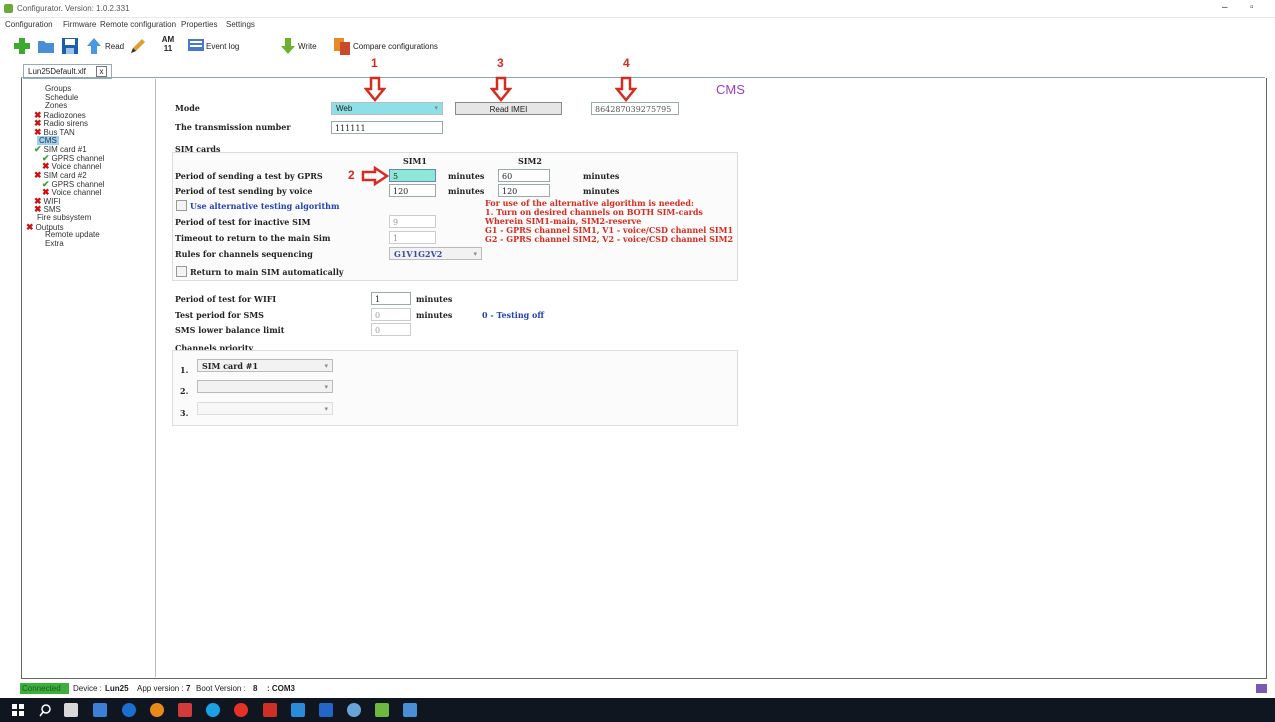  I want to click on timeout-input: 1, so click(412, 237).